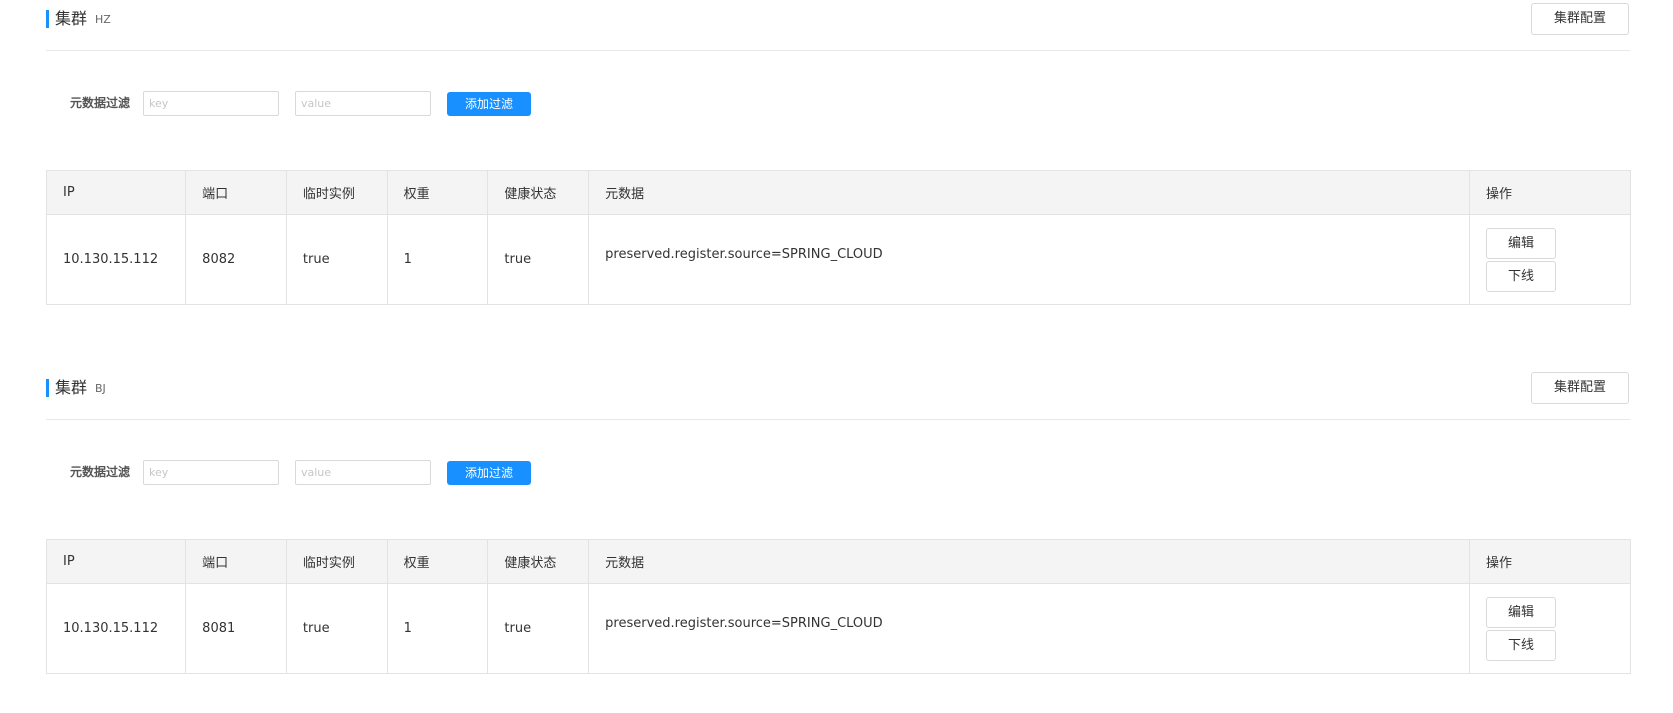  Describe the element at coordinates (838, 394) in the screenshot. I see `cluster-header: 集群 BJ 集群配置` at that location.